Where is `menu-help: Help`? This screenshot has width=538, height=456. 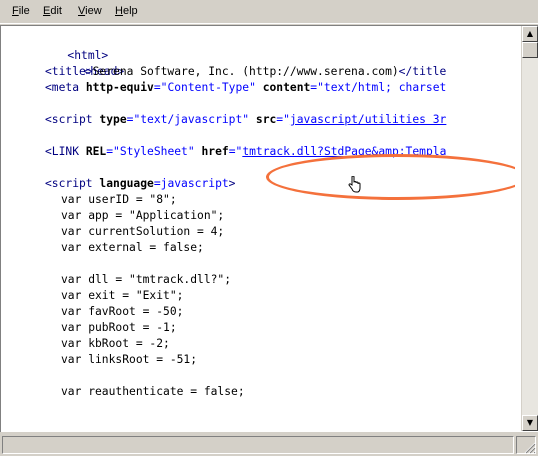
menu-help: Help is located at coordinates (126, 11).